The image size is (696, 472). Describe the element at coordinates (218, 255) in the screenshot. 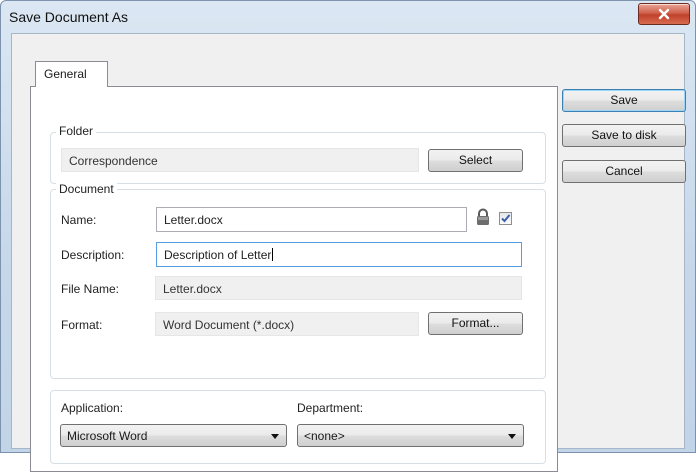

I see `description-text: Description of Letter` at that location.